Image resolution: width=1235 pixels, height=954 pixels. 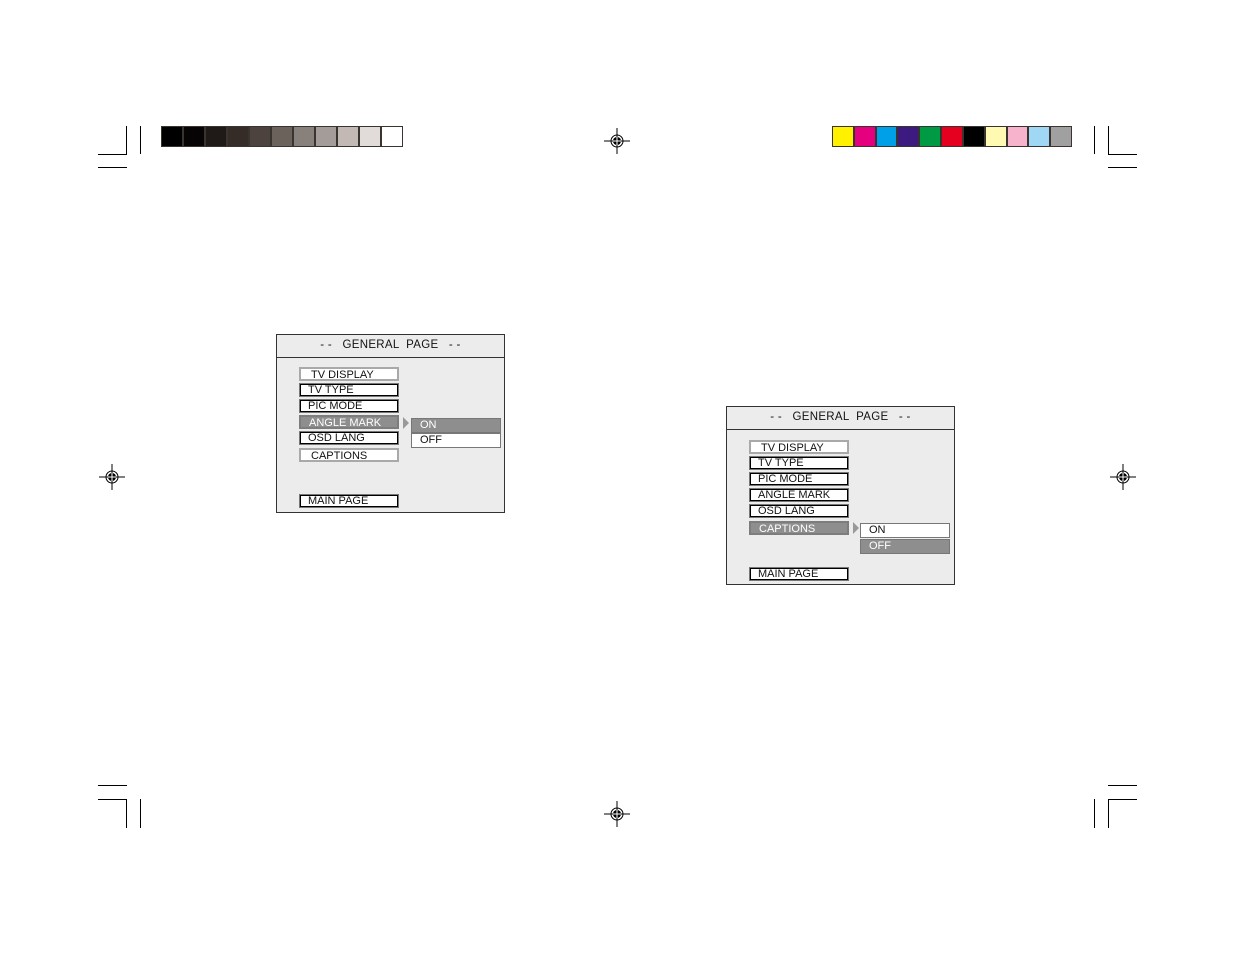 I want to click on color-calibration-bar, so click(x=952, y=136).